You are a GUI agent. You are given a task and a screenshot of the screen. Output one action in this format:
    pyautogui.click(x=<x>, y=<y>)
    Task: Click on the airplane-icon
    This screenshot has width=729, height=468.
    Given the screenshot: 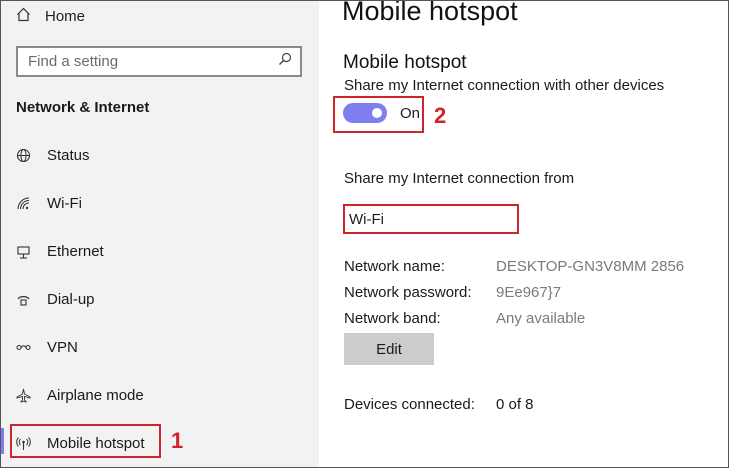 What is the action you would take?
    pyautogui.click(x=23, y=395)
    